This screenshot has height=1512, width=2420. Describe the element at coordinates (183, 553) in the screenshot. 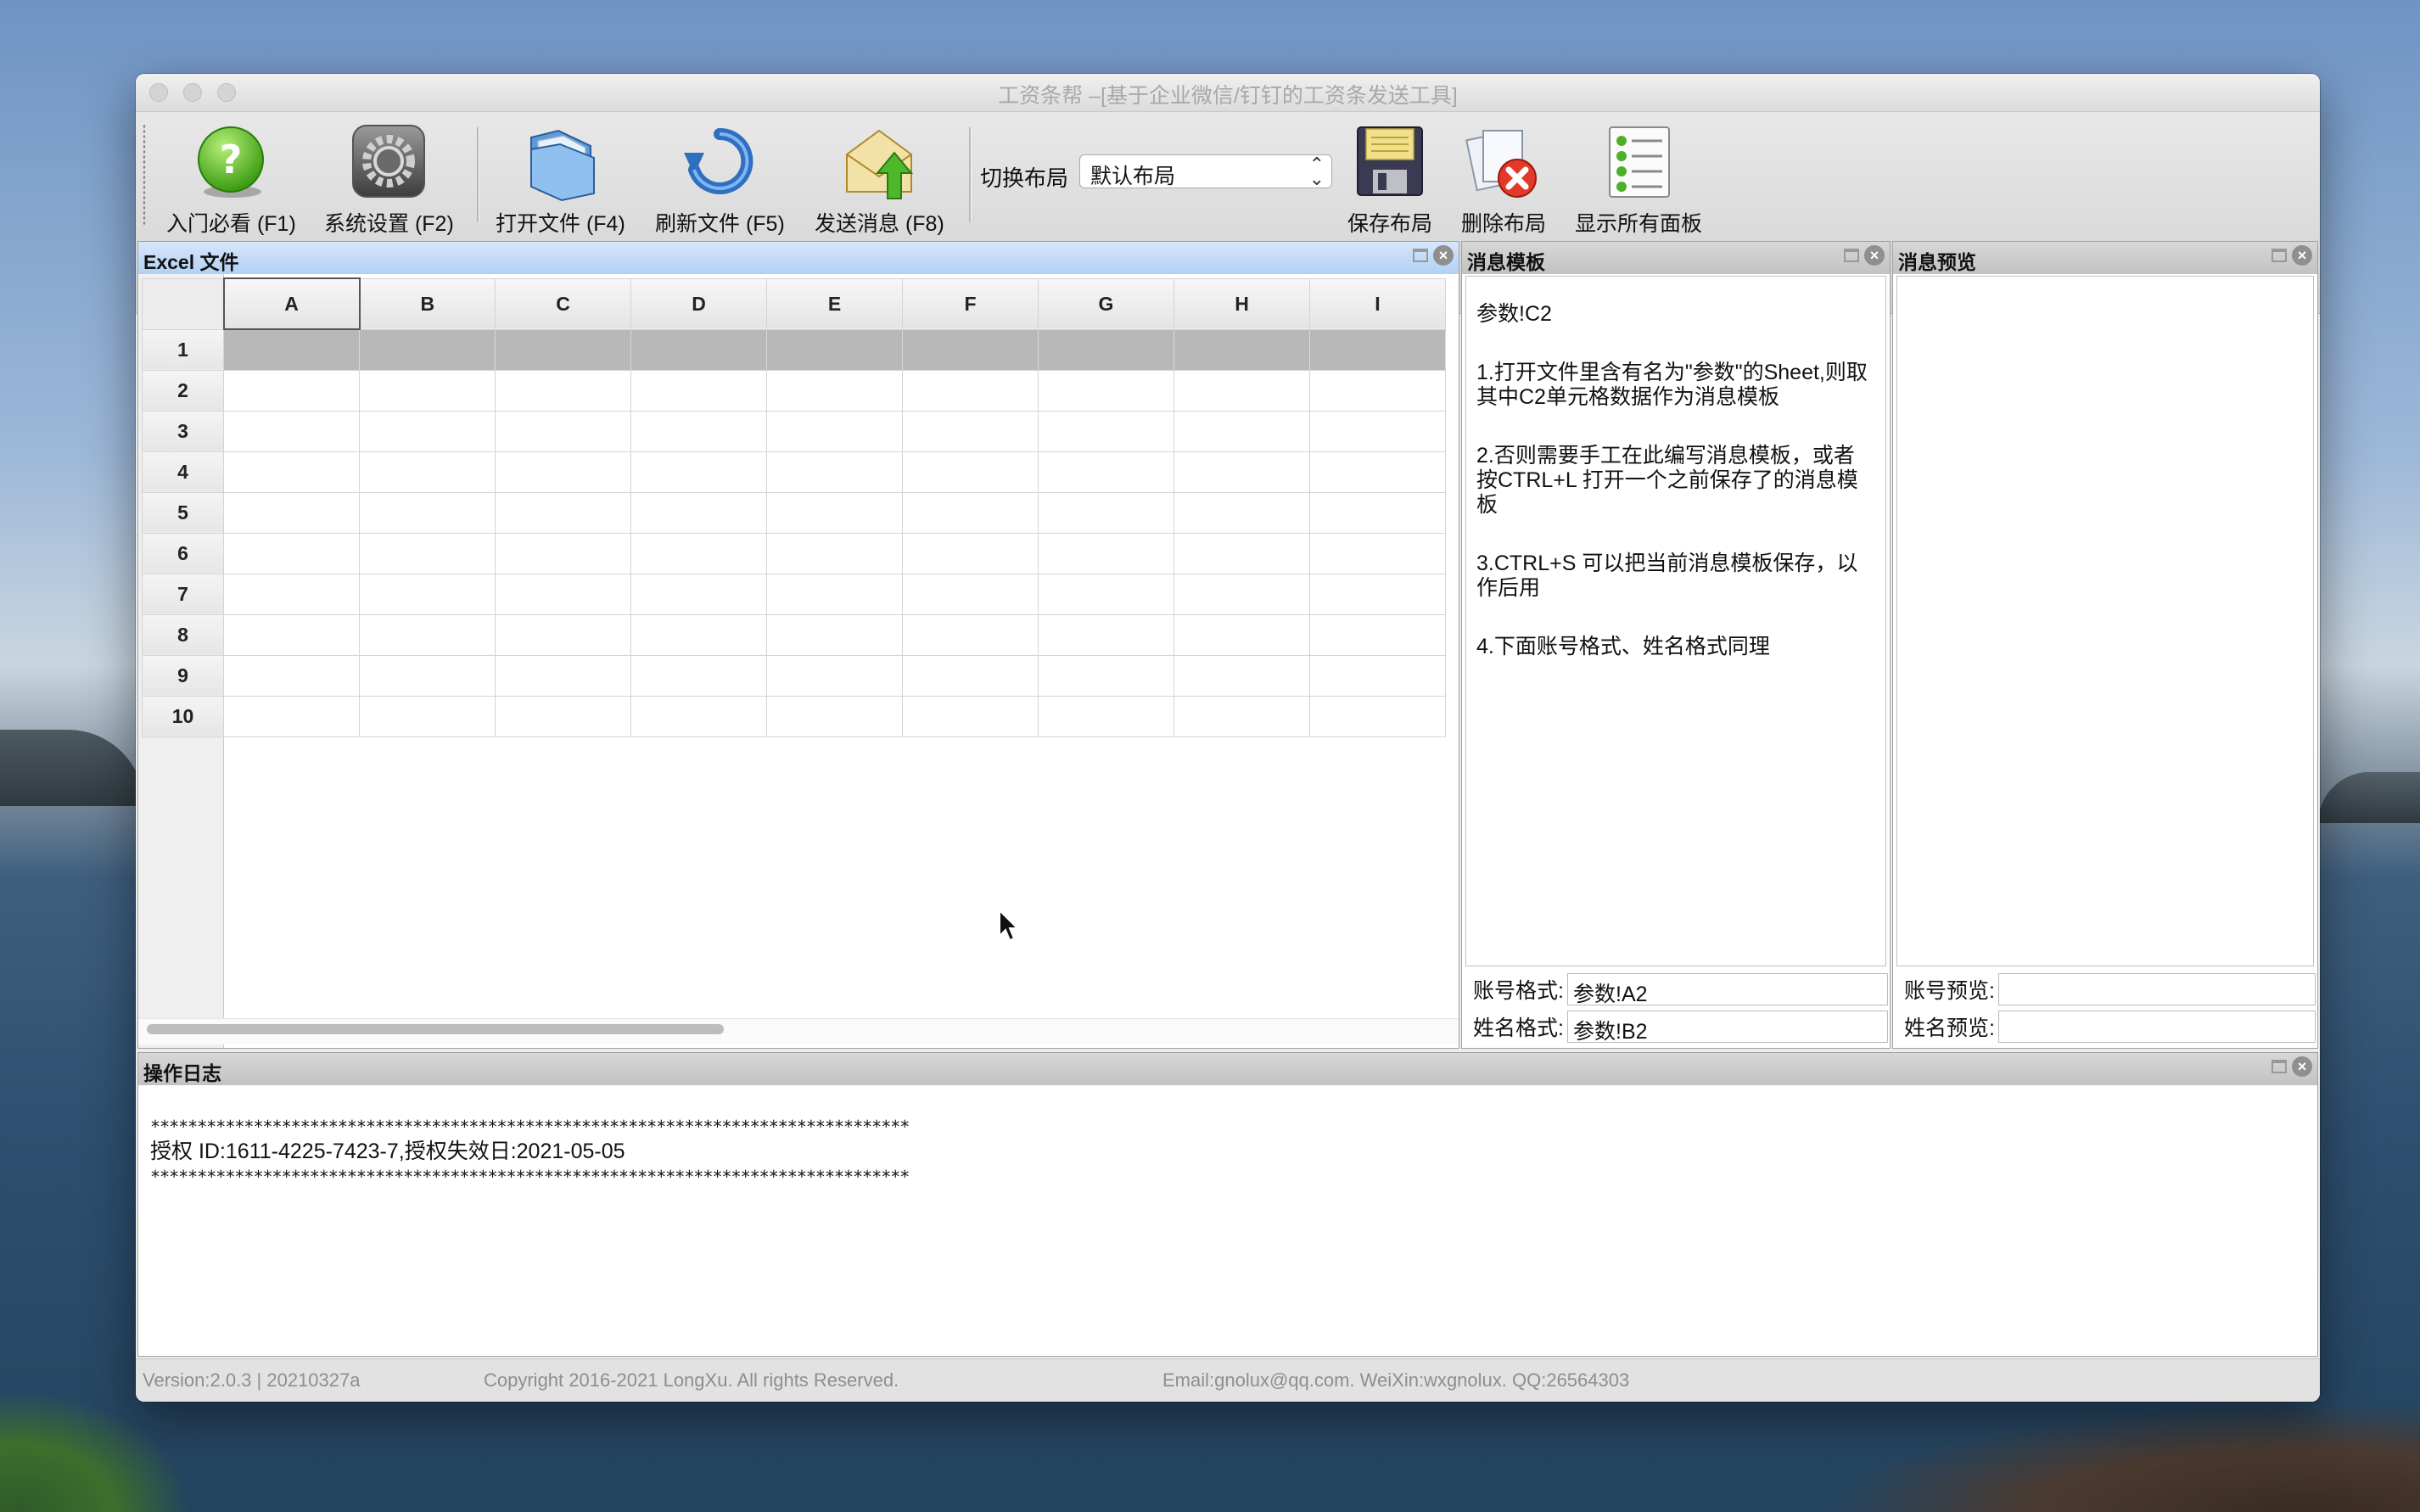

I see `row-header: 6` at that location.